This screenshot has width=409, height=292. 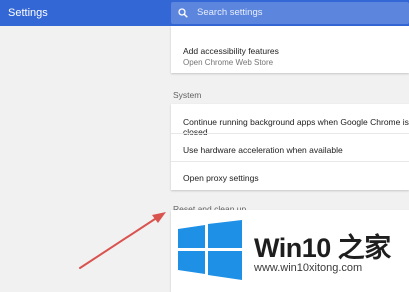 What do you see at coordinates (210, 250) in the screenshot?
I see `windows-logo-icon` at bounding box center [210, 250].